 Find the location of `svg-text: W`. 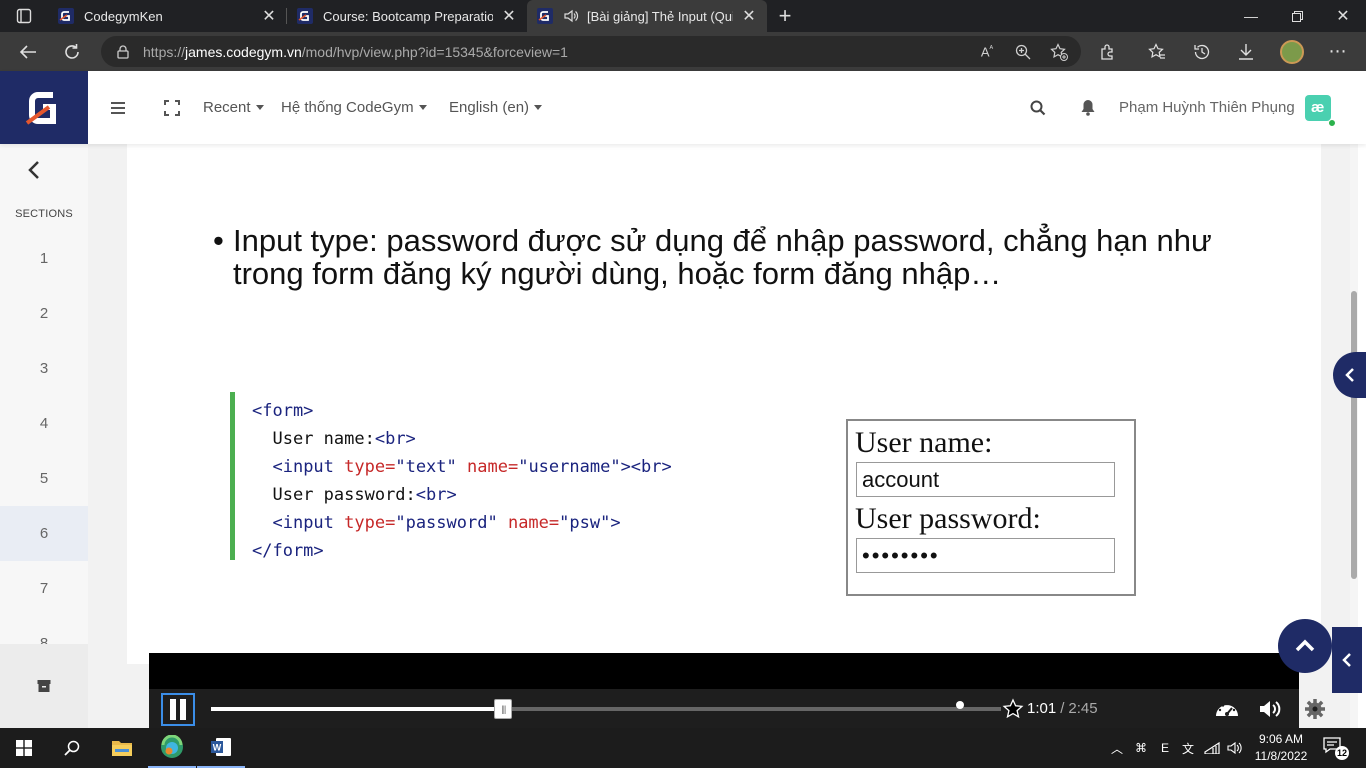

svg-text: W is located at coordinates (217, 748).